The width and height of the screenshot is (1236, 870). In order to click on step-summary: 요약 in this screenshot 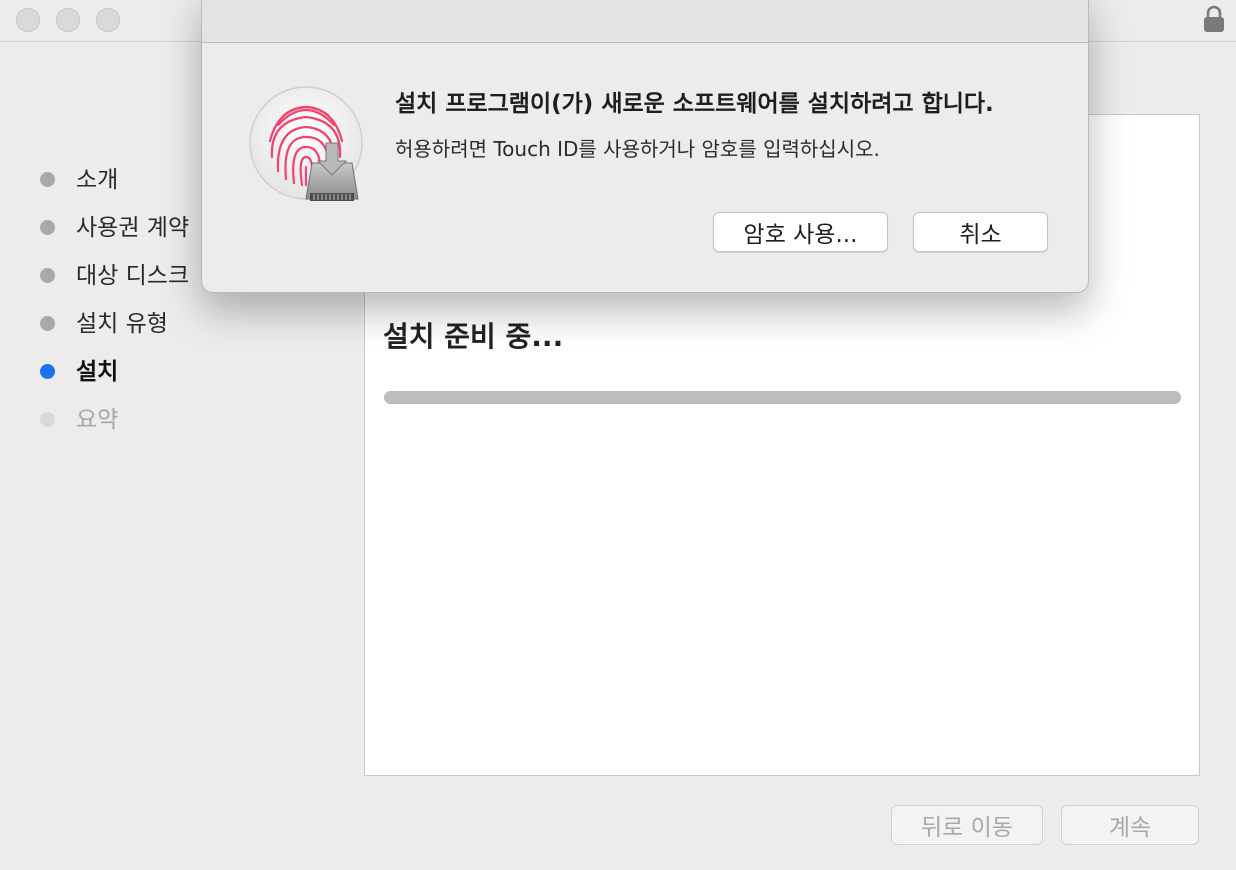, I will do `click(138, 416)`.